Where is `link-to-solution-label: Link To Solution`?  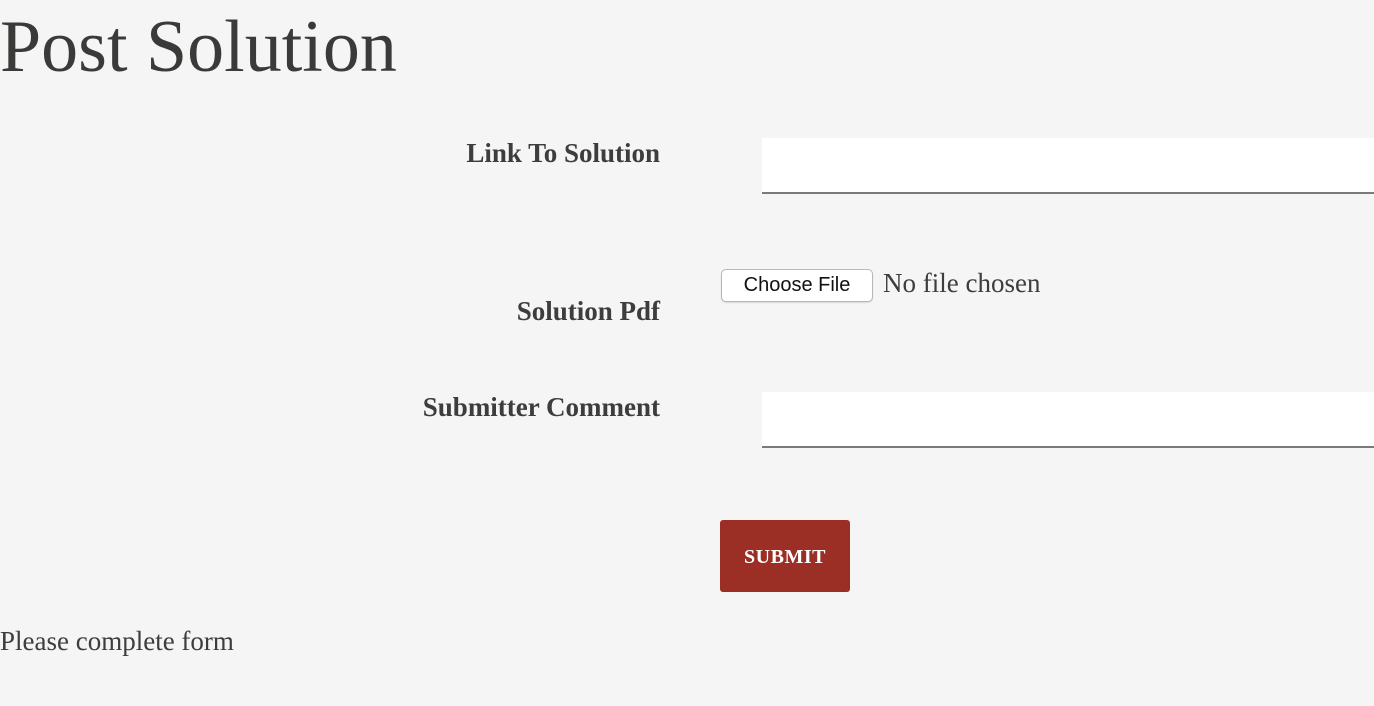
link-to-solution-label: Link To Solution is located at coordinates (563, 153).